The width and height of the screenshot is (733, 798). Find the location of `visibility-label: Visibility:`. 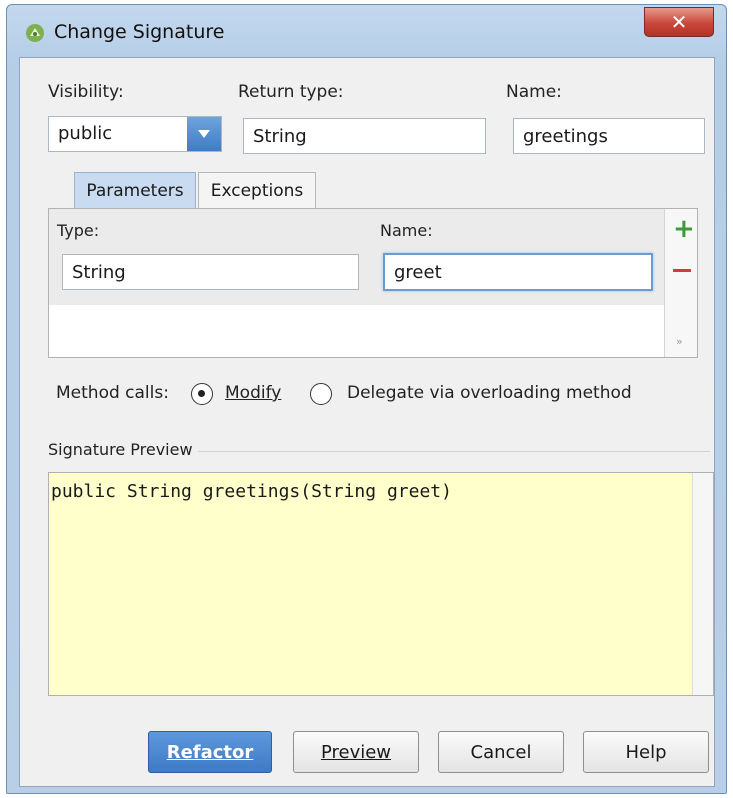

visibility-label: Visibility: is located at coordinates (86, 92).